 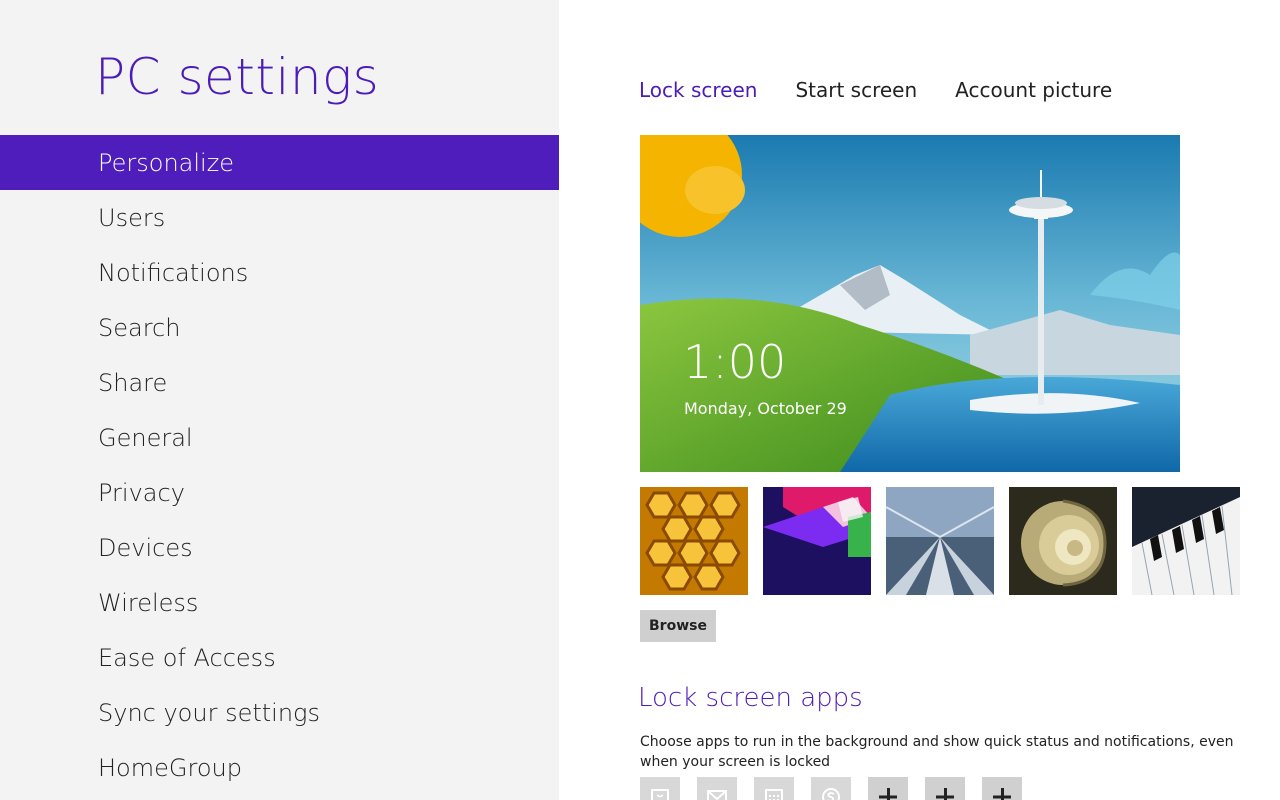 I want to click on tab-lock-screen: Lock screen, so click(x=698, y=90).